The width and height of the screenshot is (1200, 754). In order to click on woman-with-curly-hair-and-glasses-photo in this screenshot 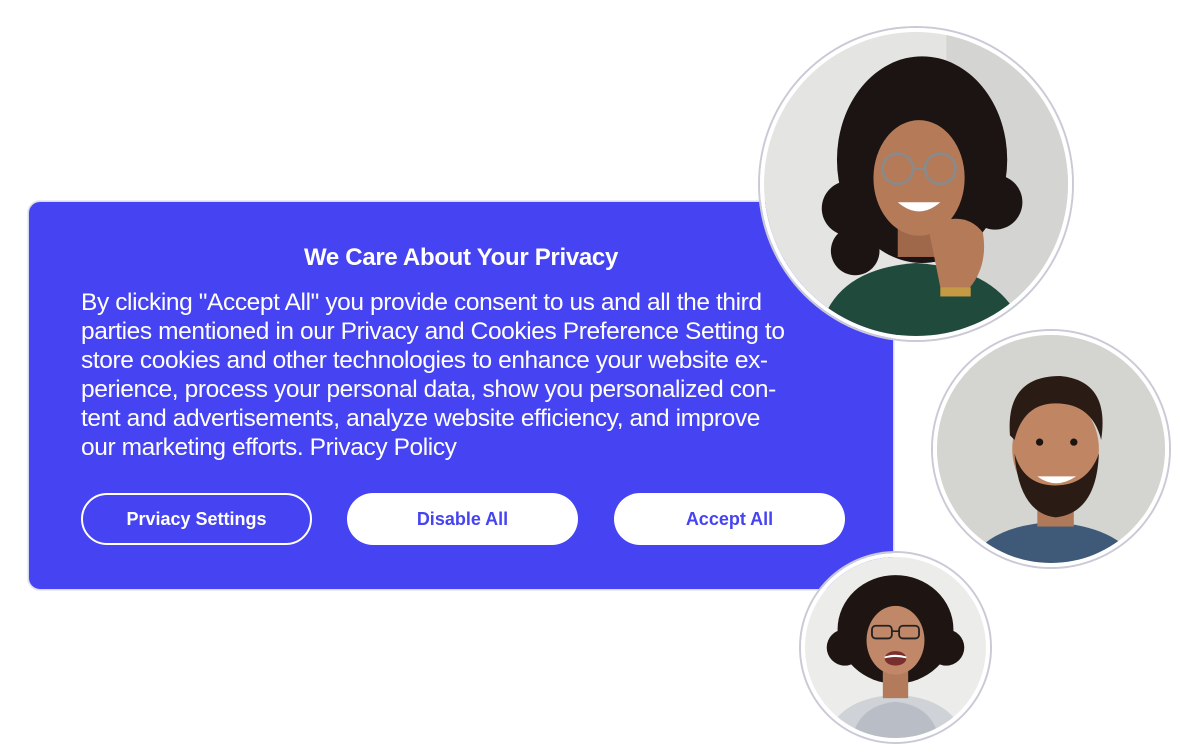, I will do `click(916, 184)`.